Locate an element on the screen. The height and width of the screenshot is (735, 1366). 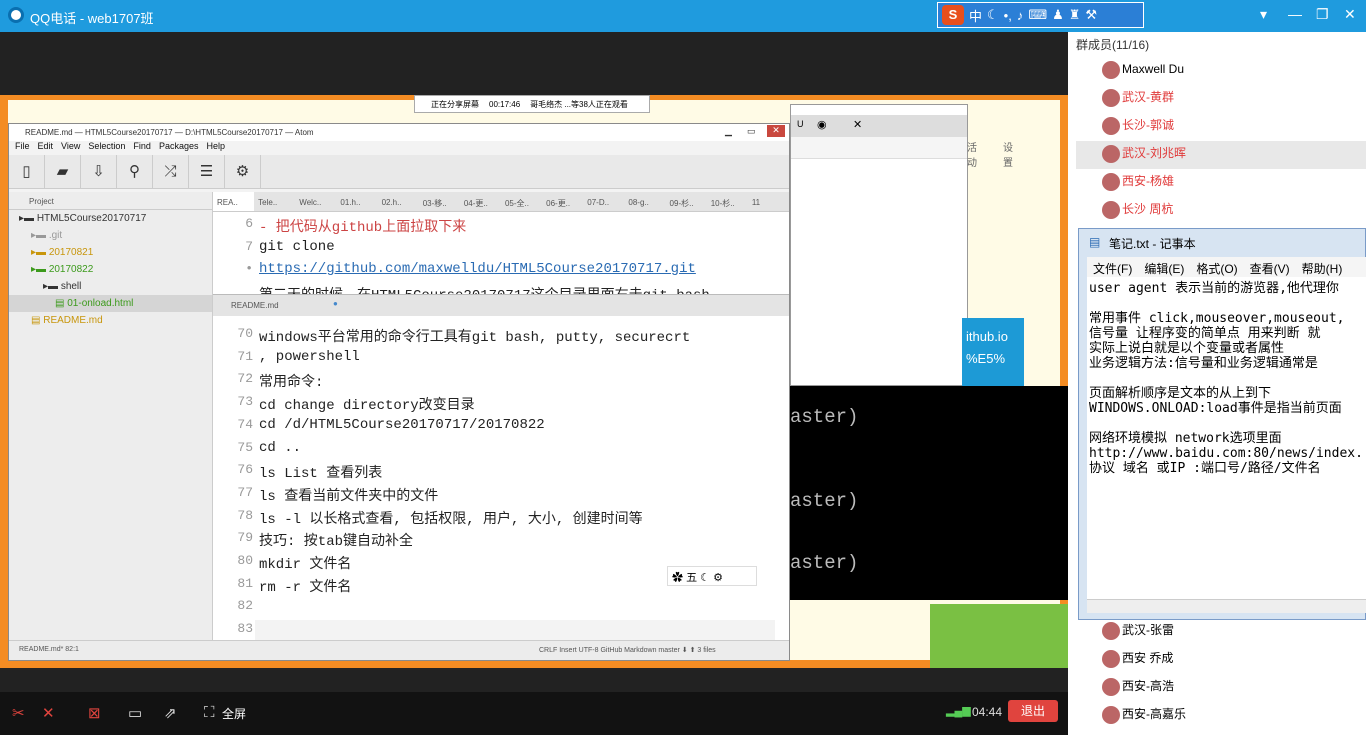
menu-selection: Selection is located at coordinates (106, 148).